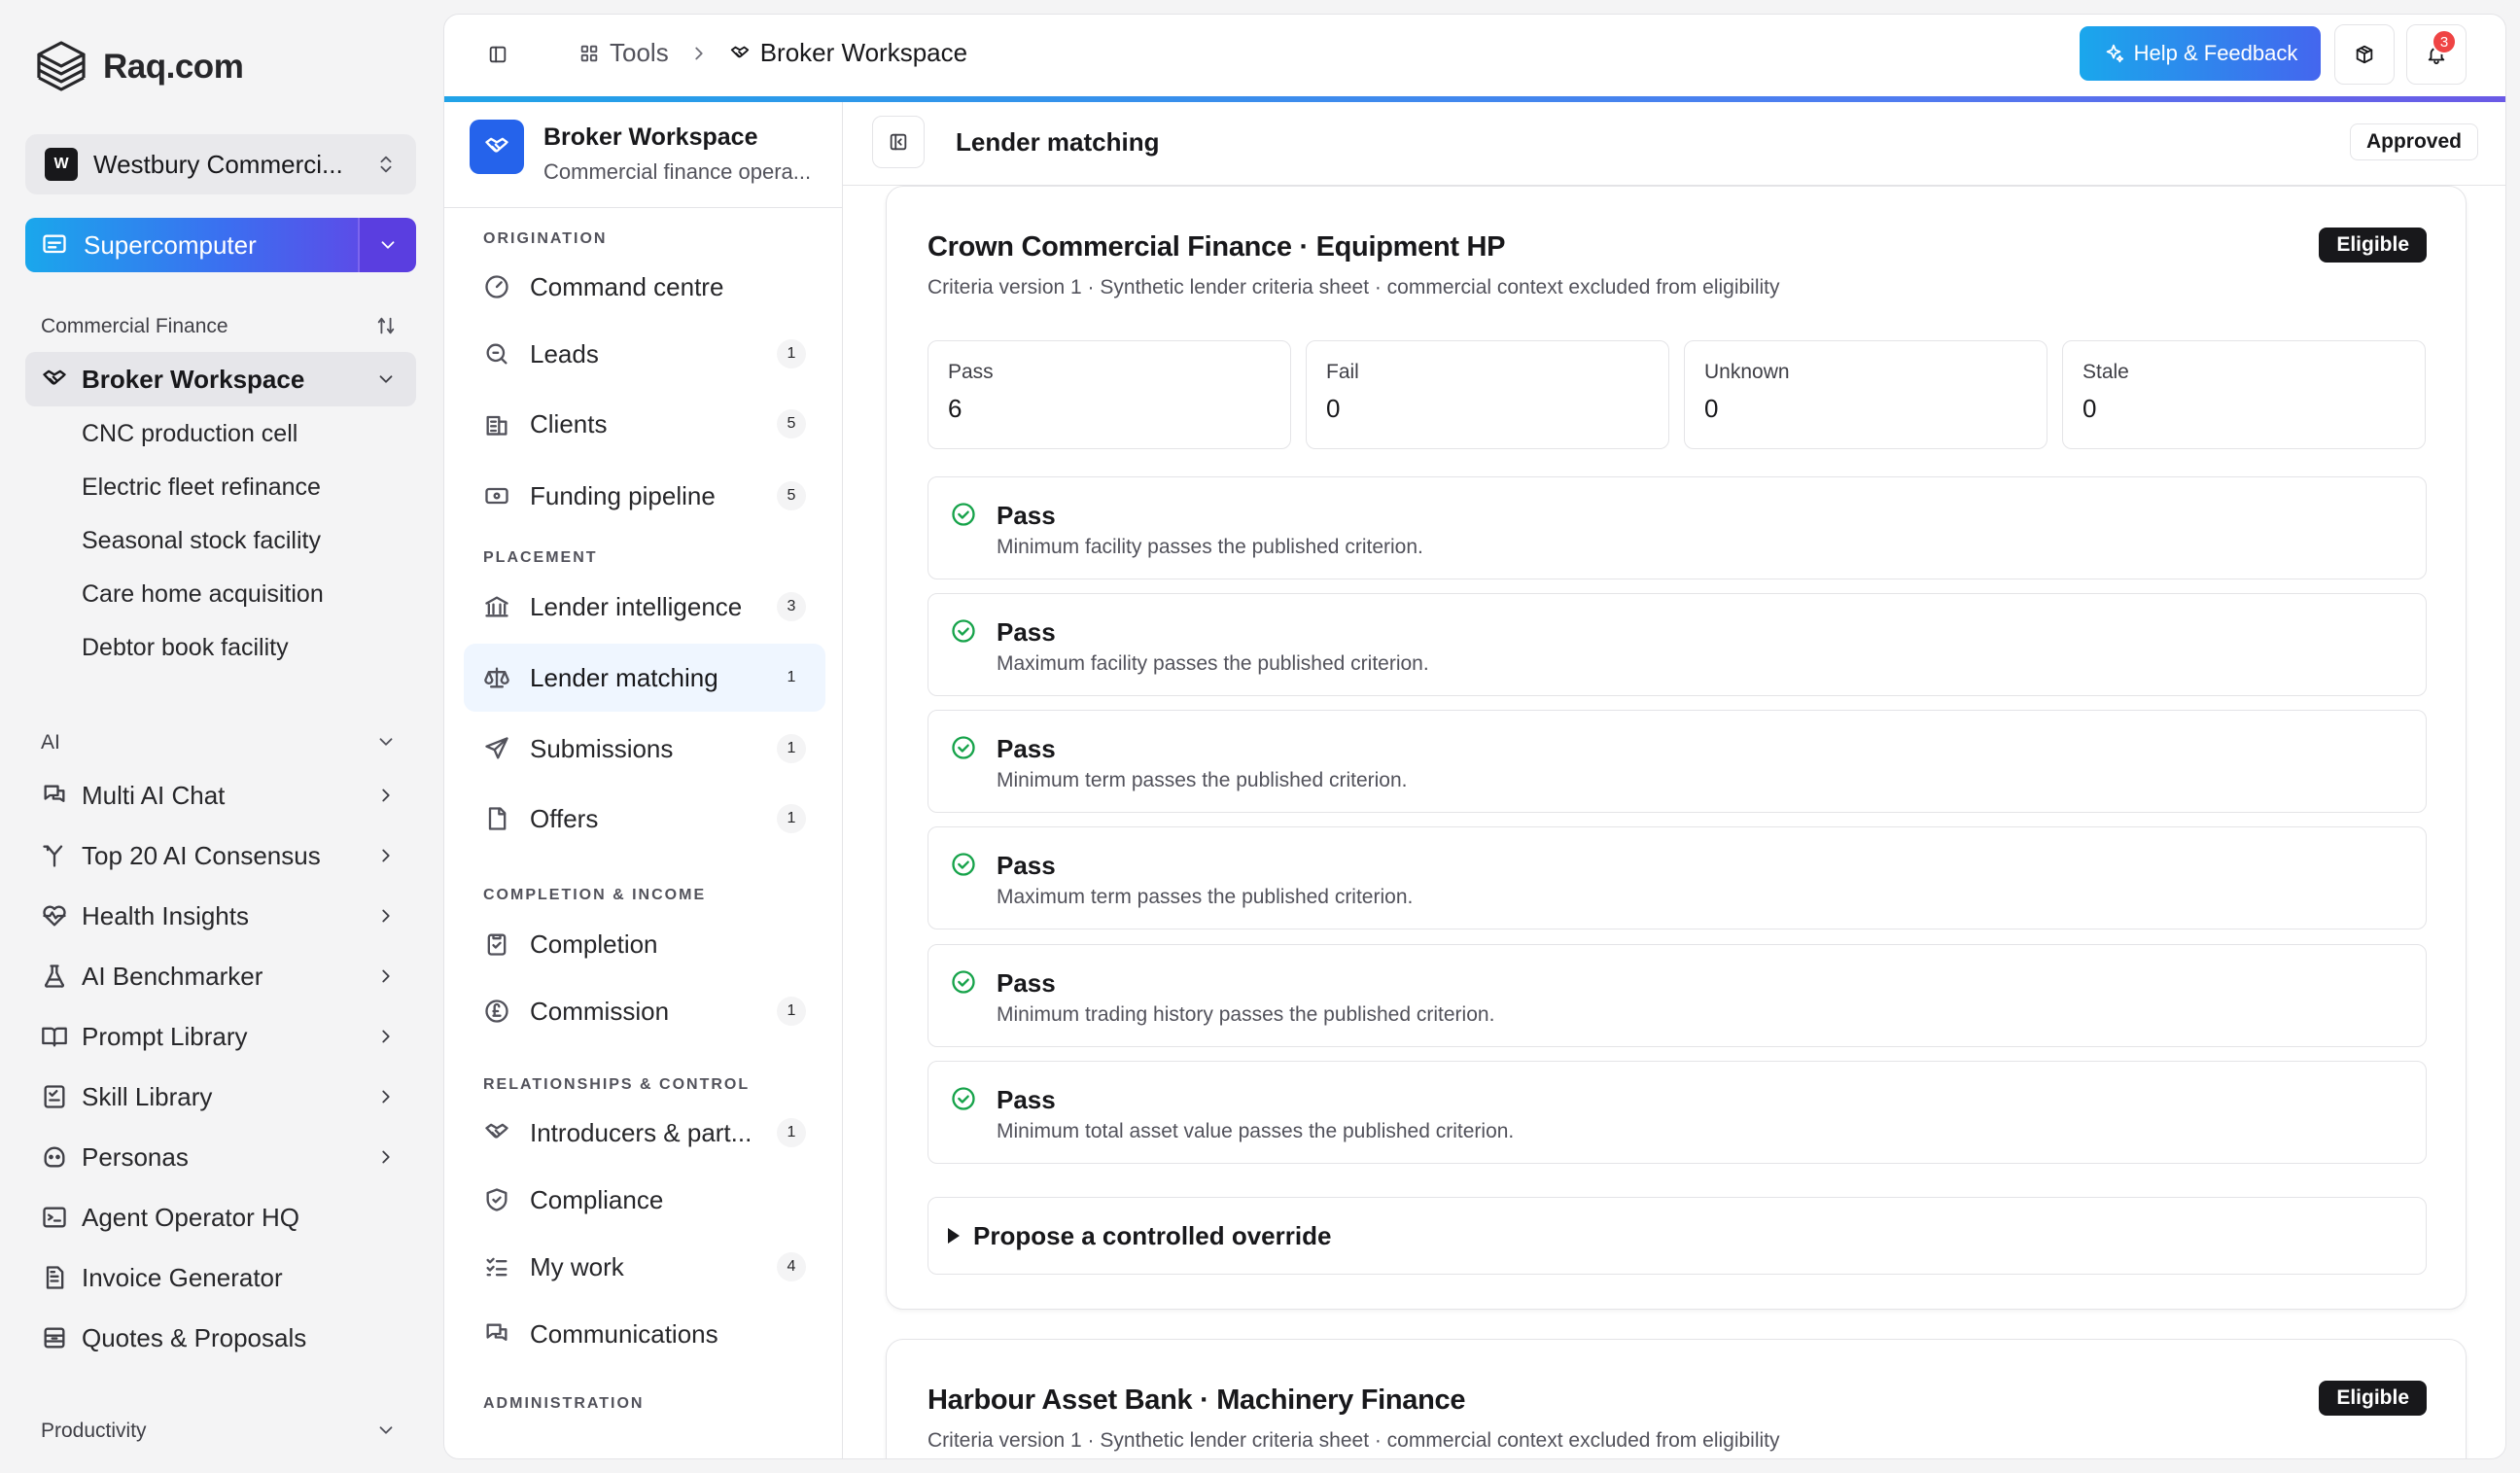  Describe the element at coordinates (170, 244) in the screenshot. I see `supercomputer-label: Supercomputer` at that location.